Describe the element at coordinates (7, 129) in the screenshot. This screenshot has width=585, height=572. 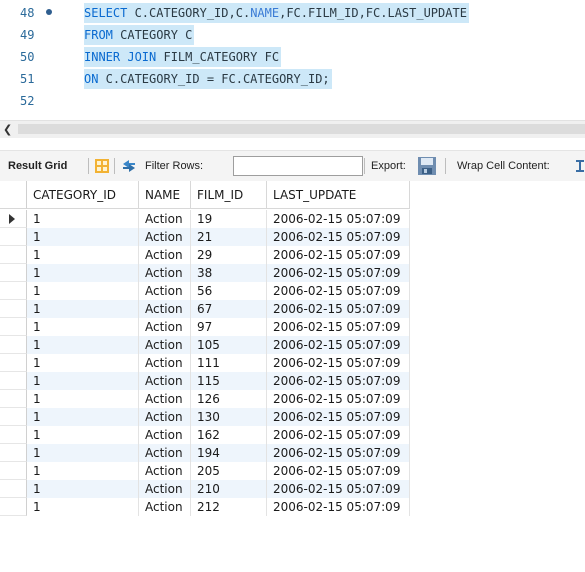
I see `scroll-left-arrow-icon: ❮` at that location.